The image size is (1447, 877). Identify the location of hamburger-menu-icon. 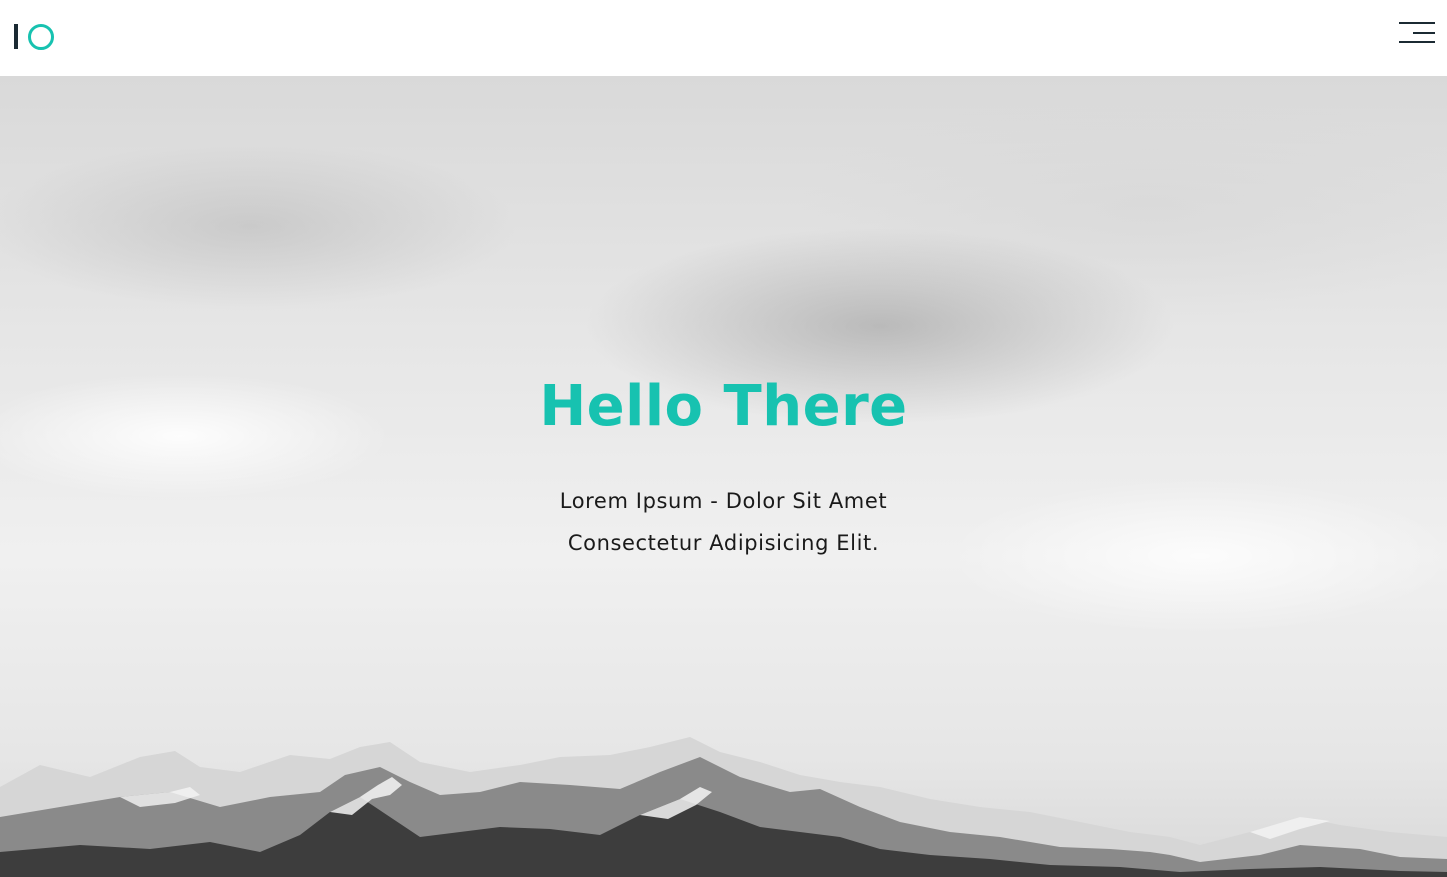
(1416, 33).